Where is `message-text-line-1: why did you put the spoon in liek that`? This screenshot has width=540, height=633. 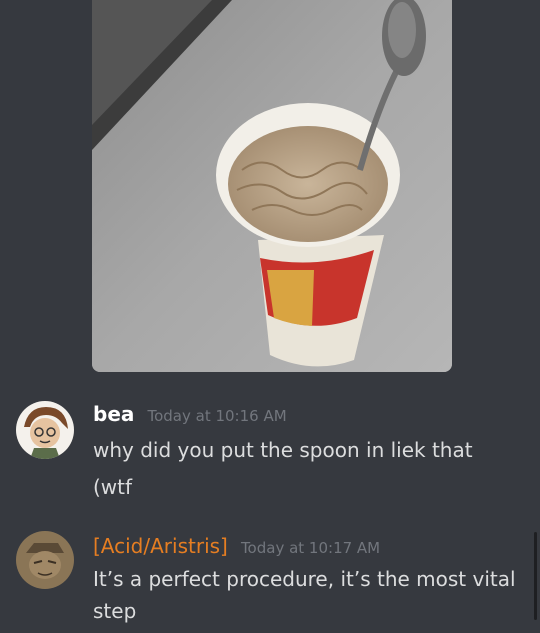
message-text-line-1: why did you put the spoon in liek that is located at coordinates (283, 450).